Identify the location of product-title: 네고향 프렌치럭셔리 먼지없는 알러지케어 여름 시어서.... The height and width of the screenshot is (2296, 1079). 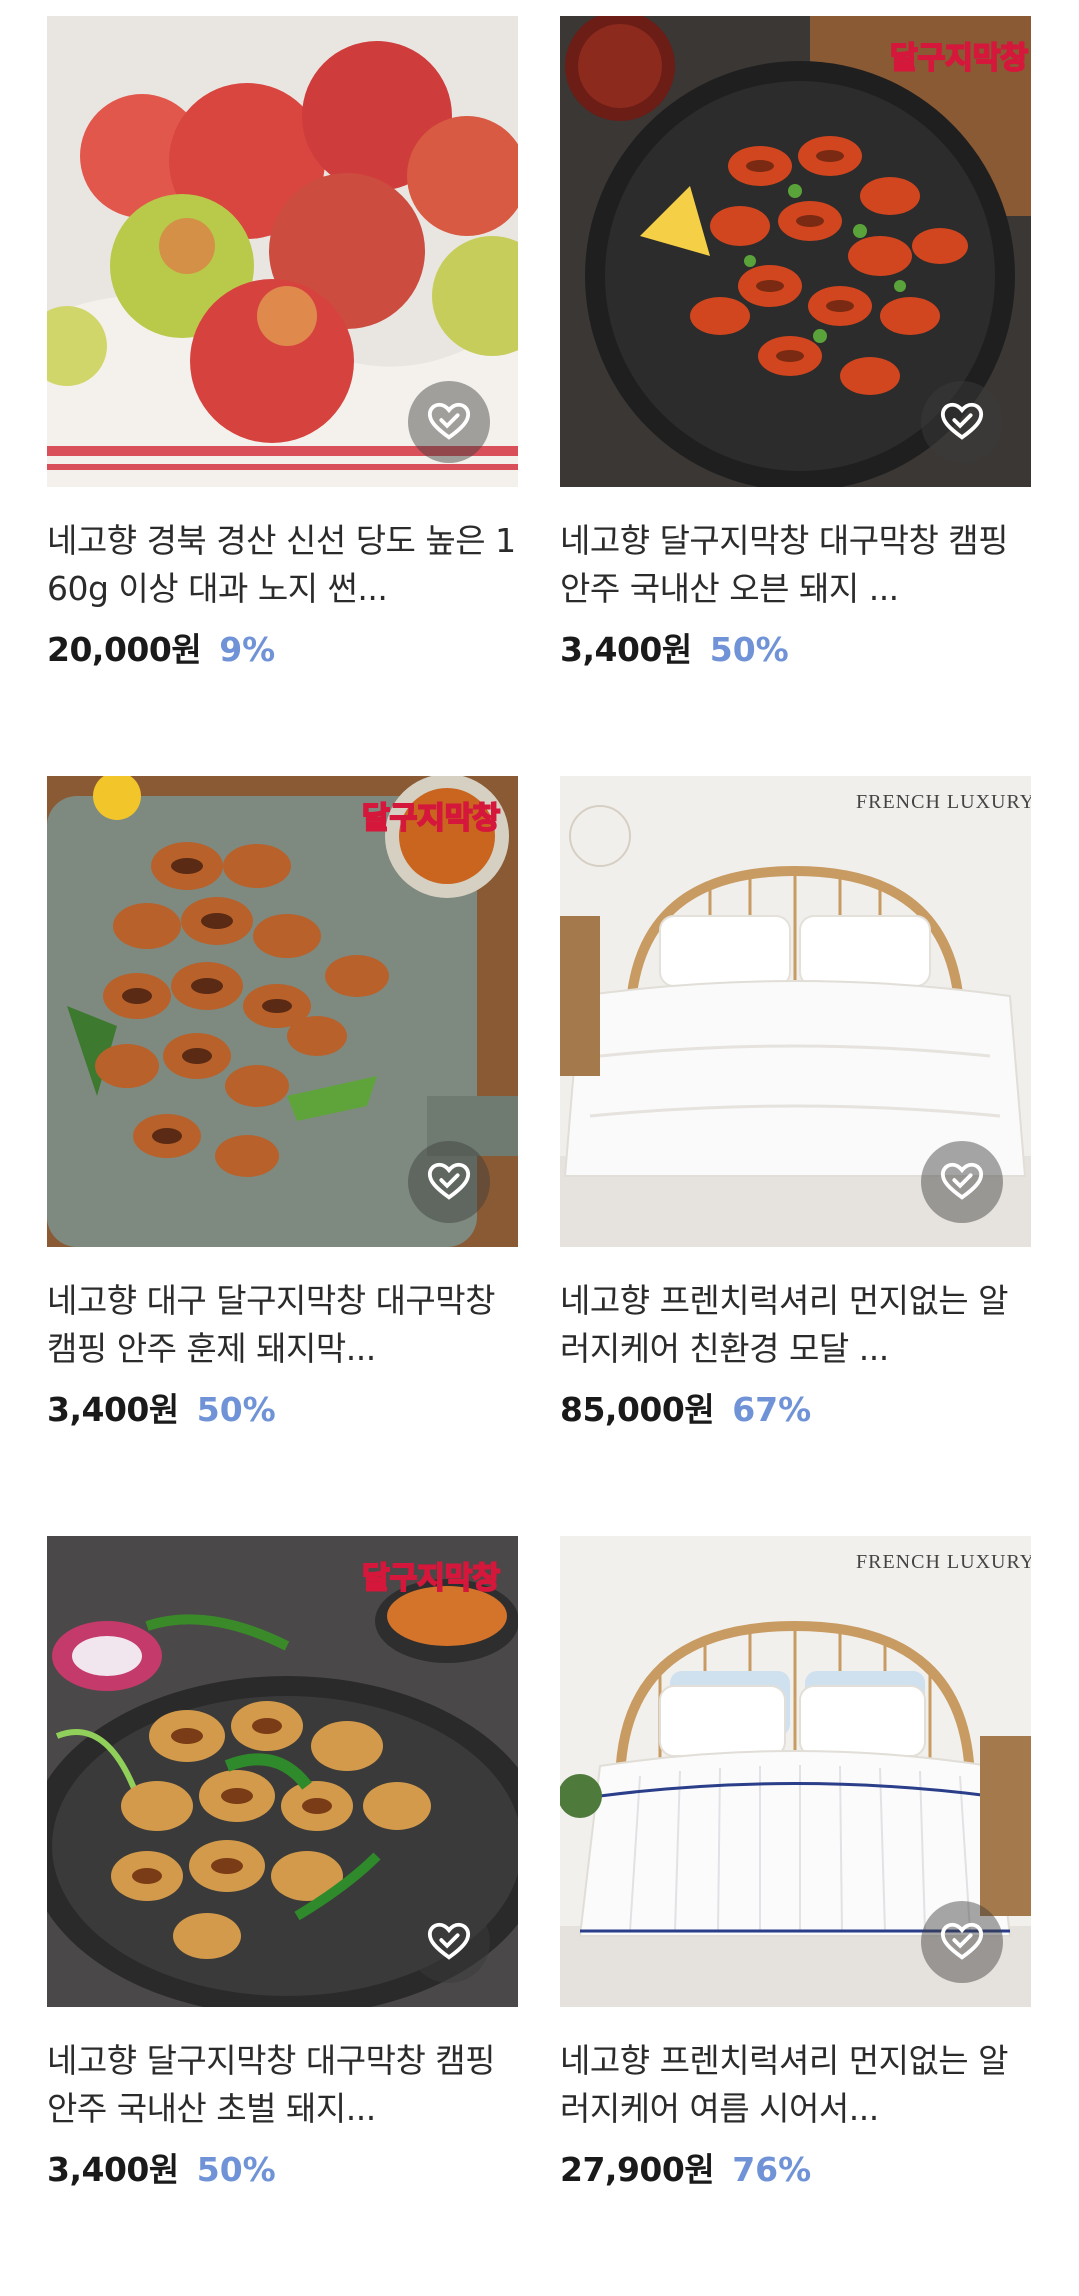
(795, 2085).